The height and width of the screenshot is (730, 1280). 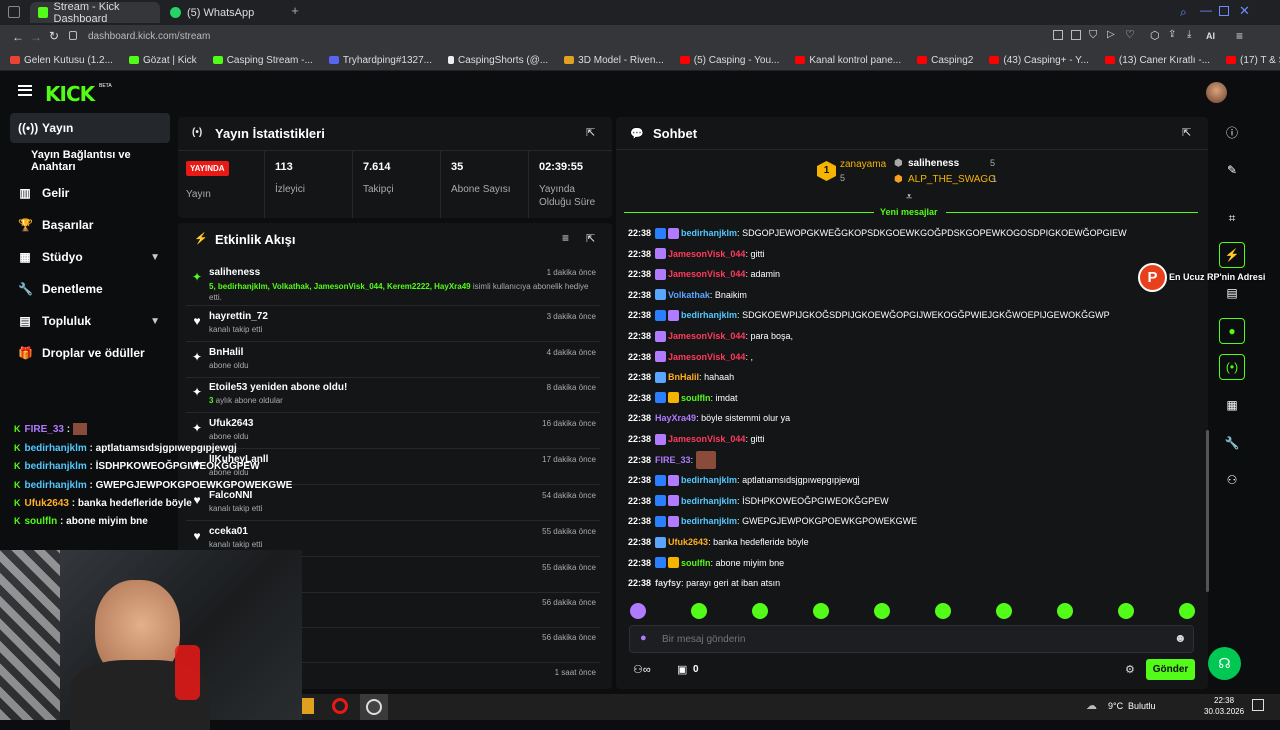 What do you see at coordinates (1232, 405) in the screenshot?
I see `dashboard-icon: ▦` at bounding box center [1232, 405].